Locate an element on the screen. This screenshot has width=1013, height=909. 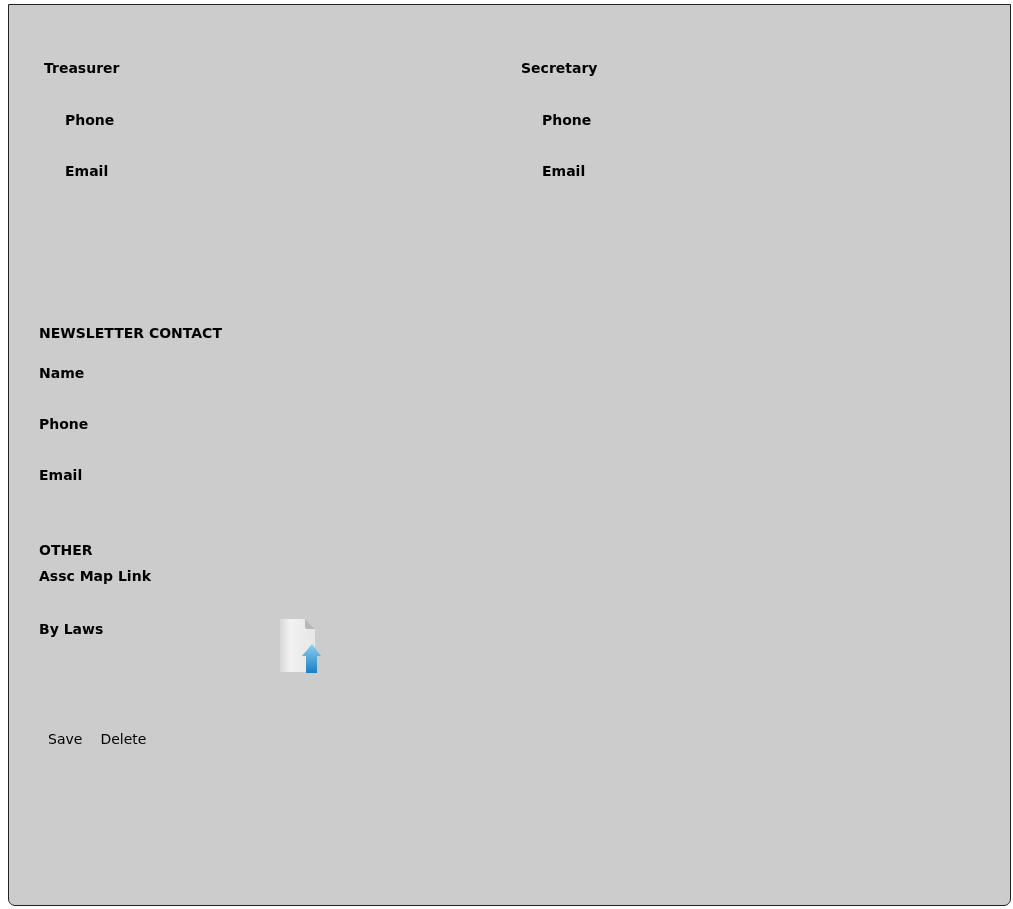
section-heading: NEWSLETTER CONTACT is located at coordinates (130, 333).